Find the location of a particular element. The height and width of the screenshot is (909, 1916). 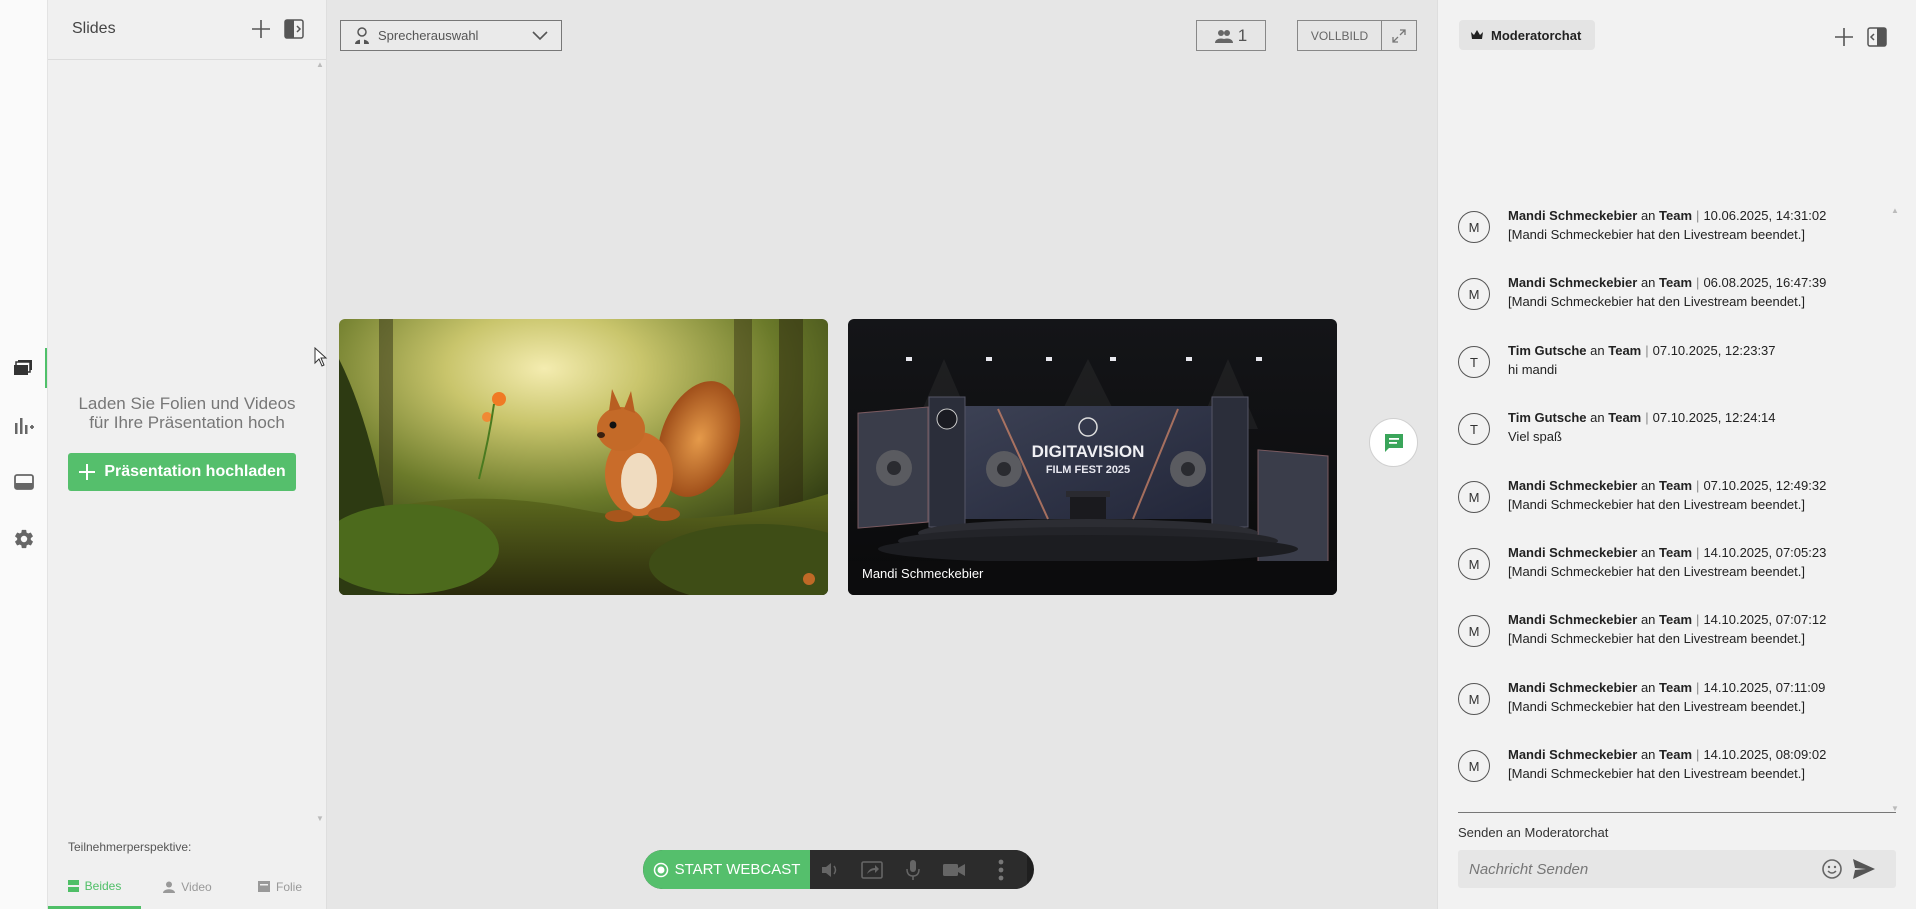

slides-icon is located at coordinates (22, 367).